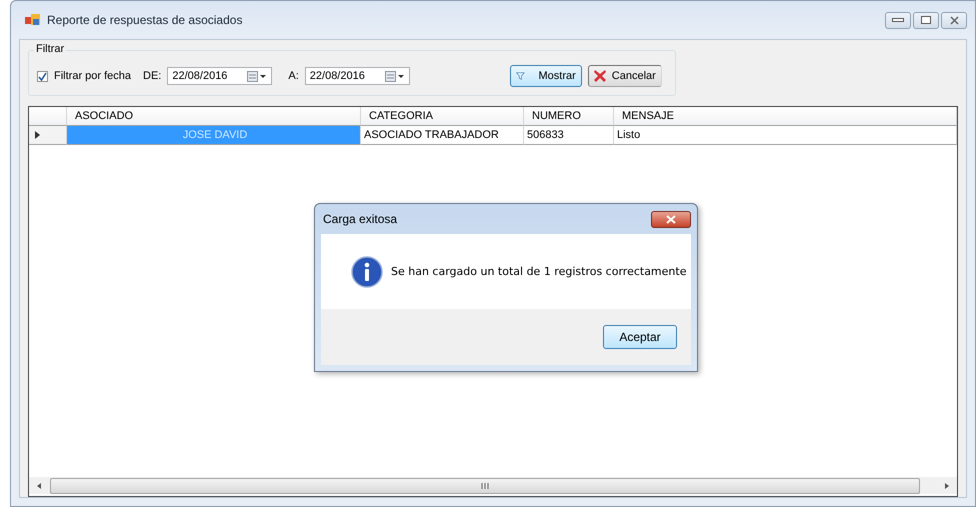  I want to click on column-header: CATEGORIA, so click(442, 116).